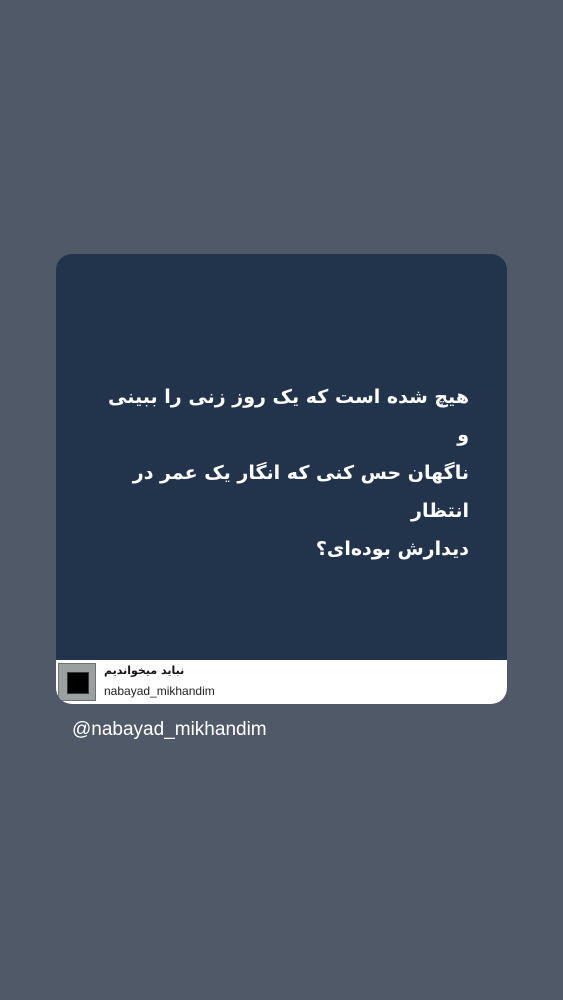 The image size is (563, 1000). I want to click on account-handle: nabayad_mikhandim, so click(159, 691).